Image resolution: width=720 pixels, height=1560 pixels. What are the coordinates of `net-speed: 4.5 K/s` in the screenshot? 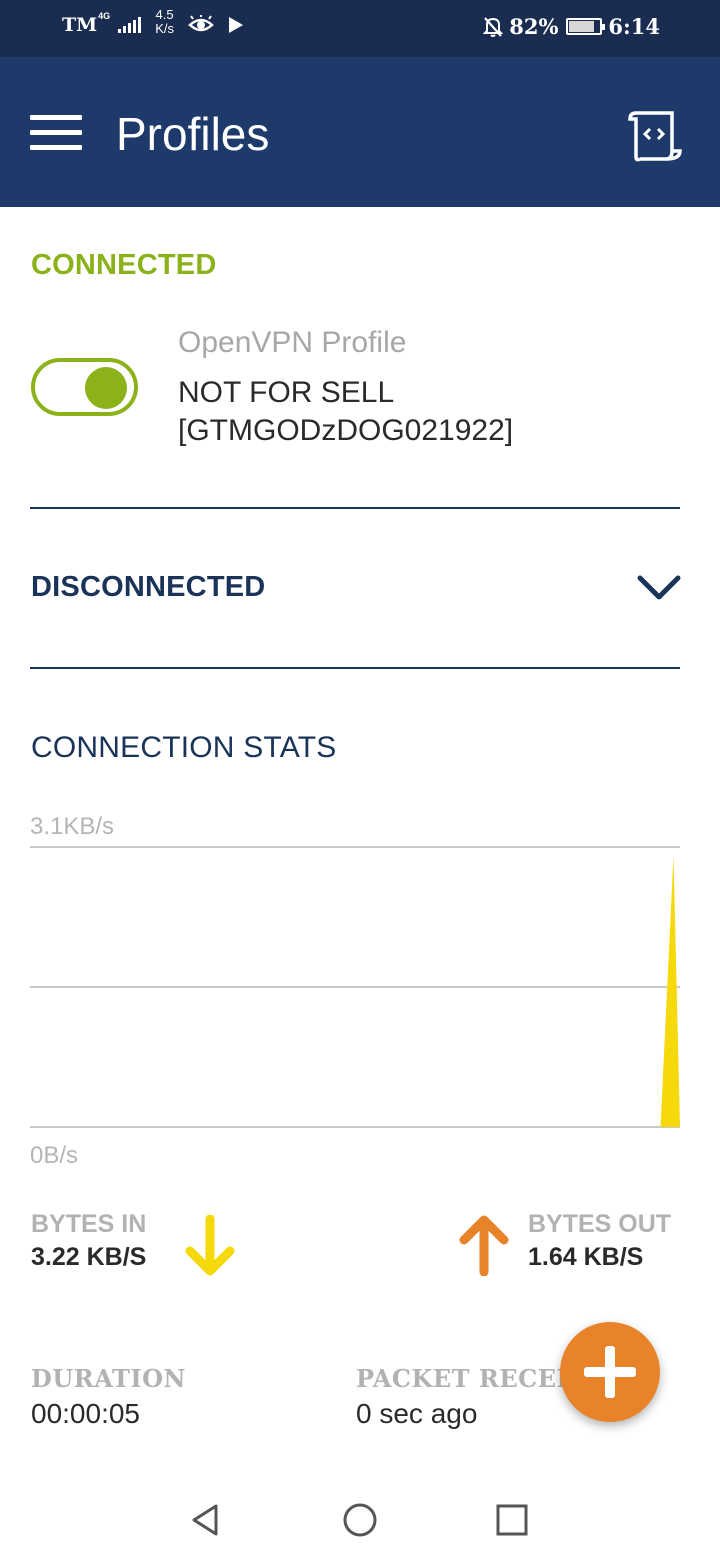 It's located at (164, 22).